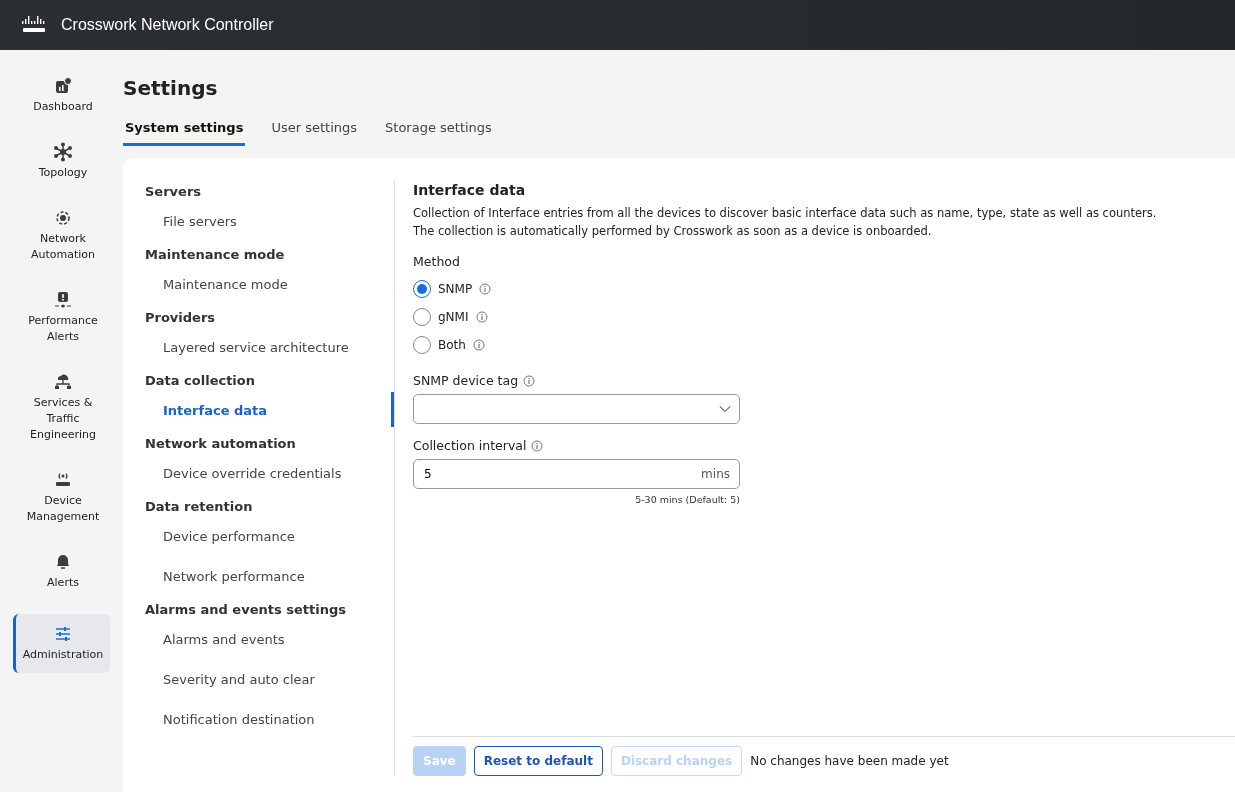 This screenshot has height=792, width=1235. Describe the element at coordinates (269, 535) in the screenshot. I see `menu-item: Device performance` at that location.